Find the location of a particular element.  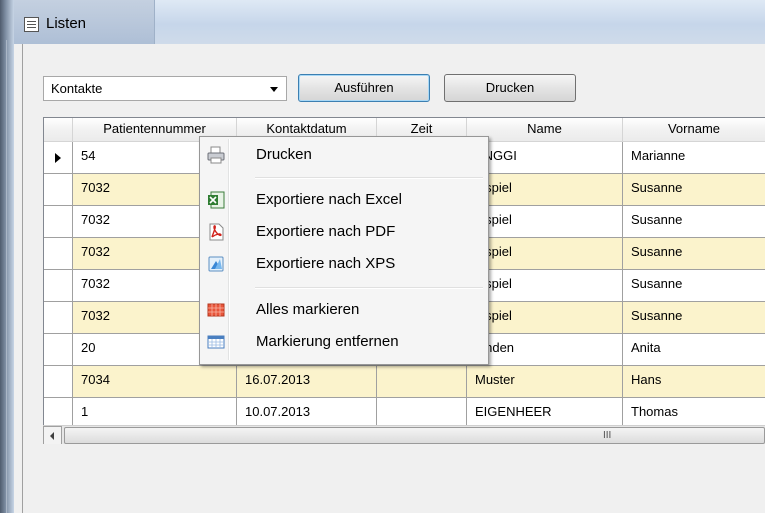

list-type-value: Kontakte is located at coordinates (77, 88).